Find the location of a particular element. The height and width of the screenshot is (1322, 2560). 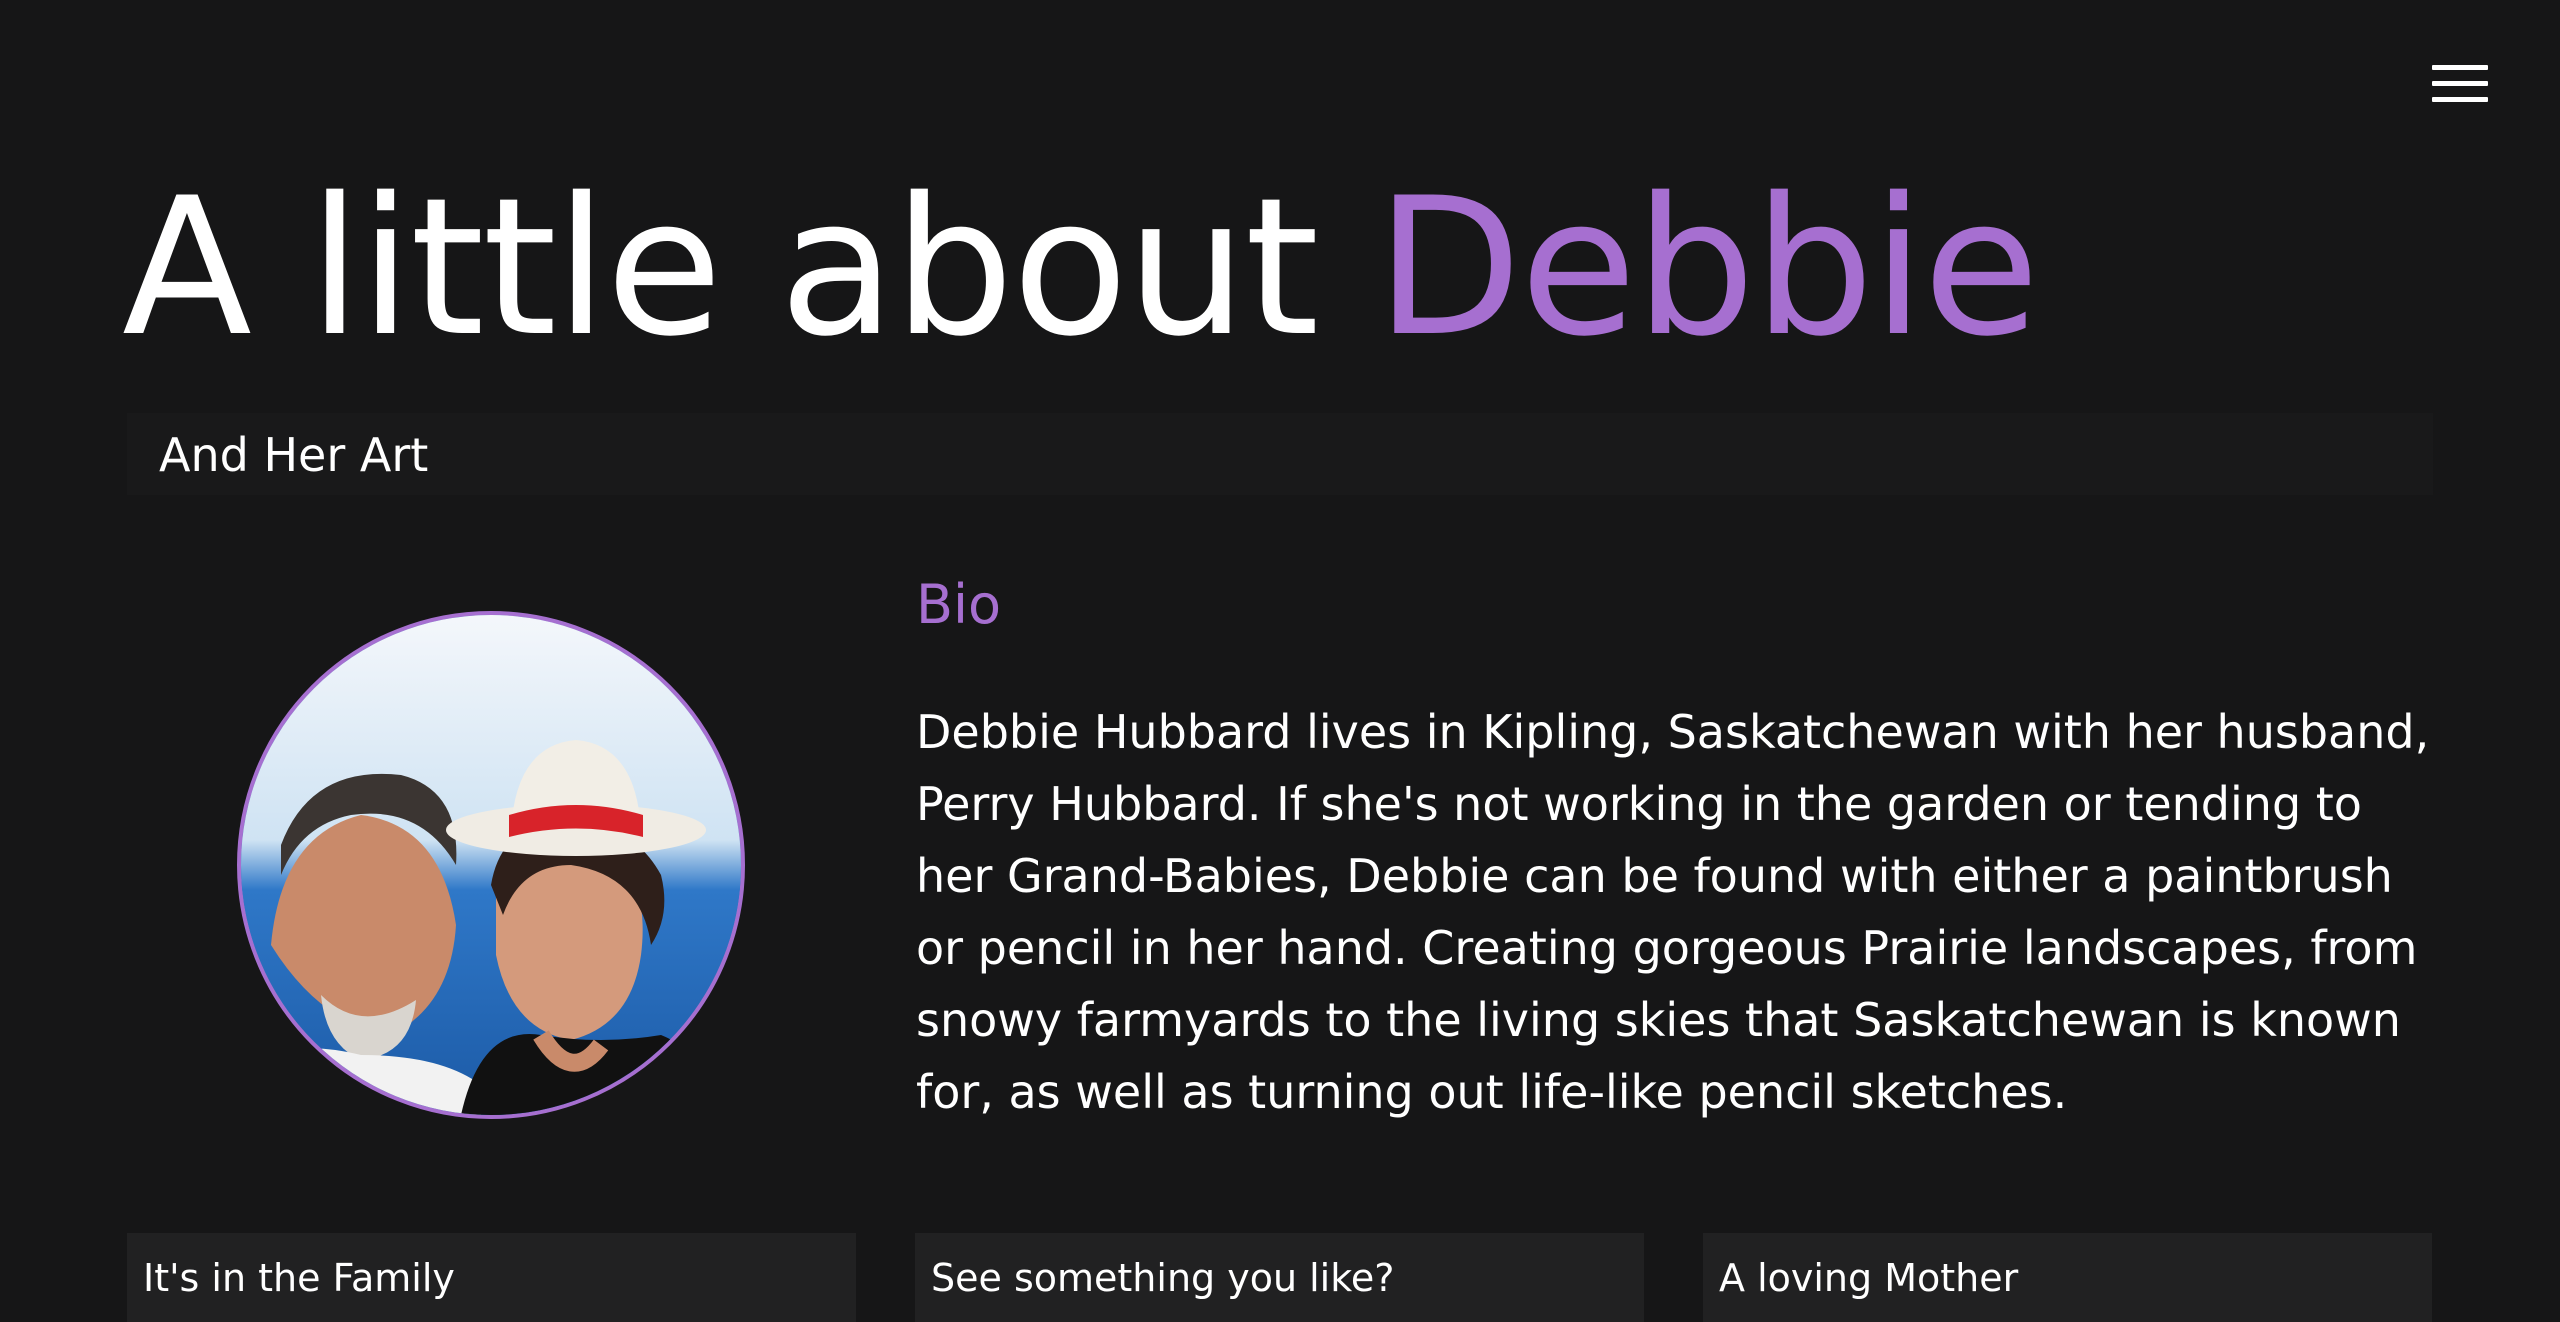

profile-photo-illustration is located at coordinates (491, 865).